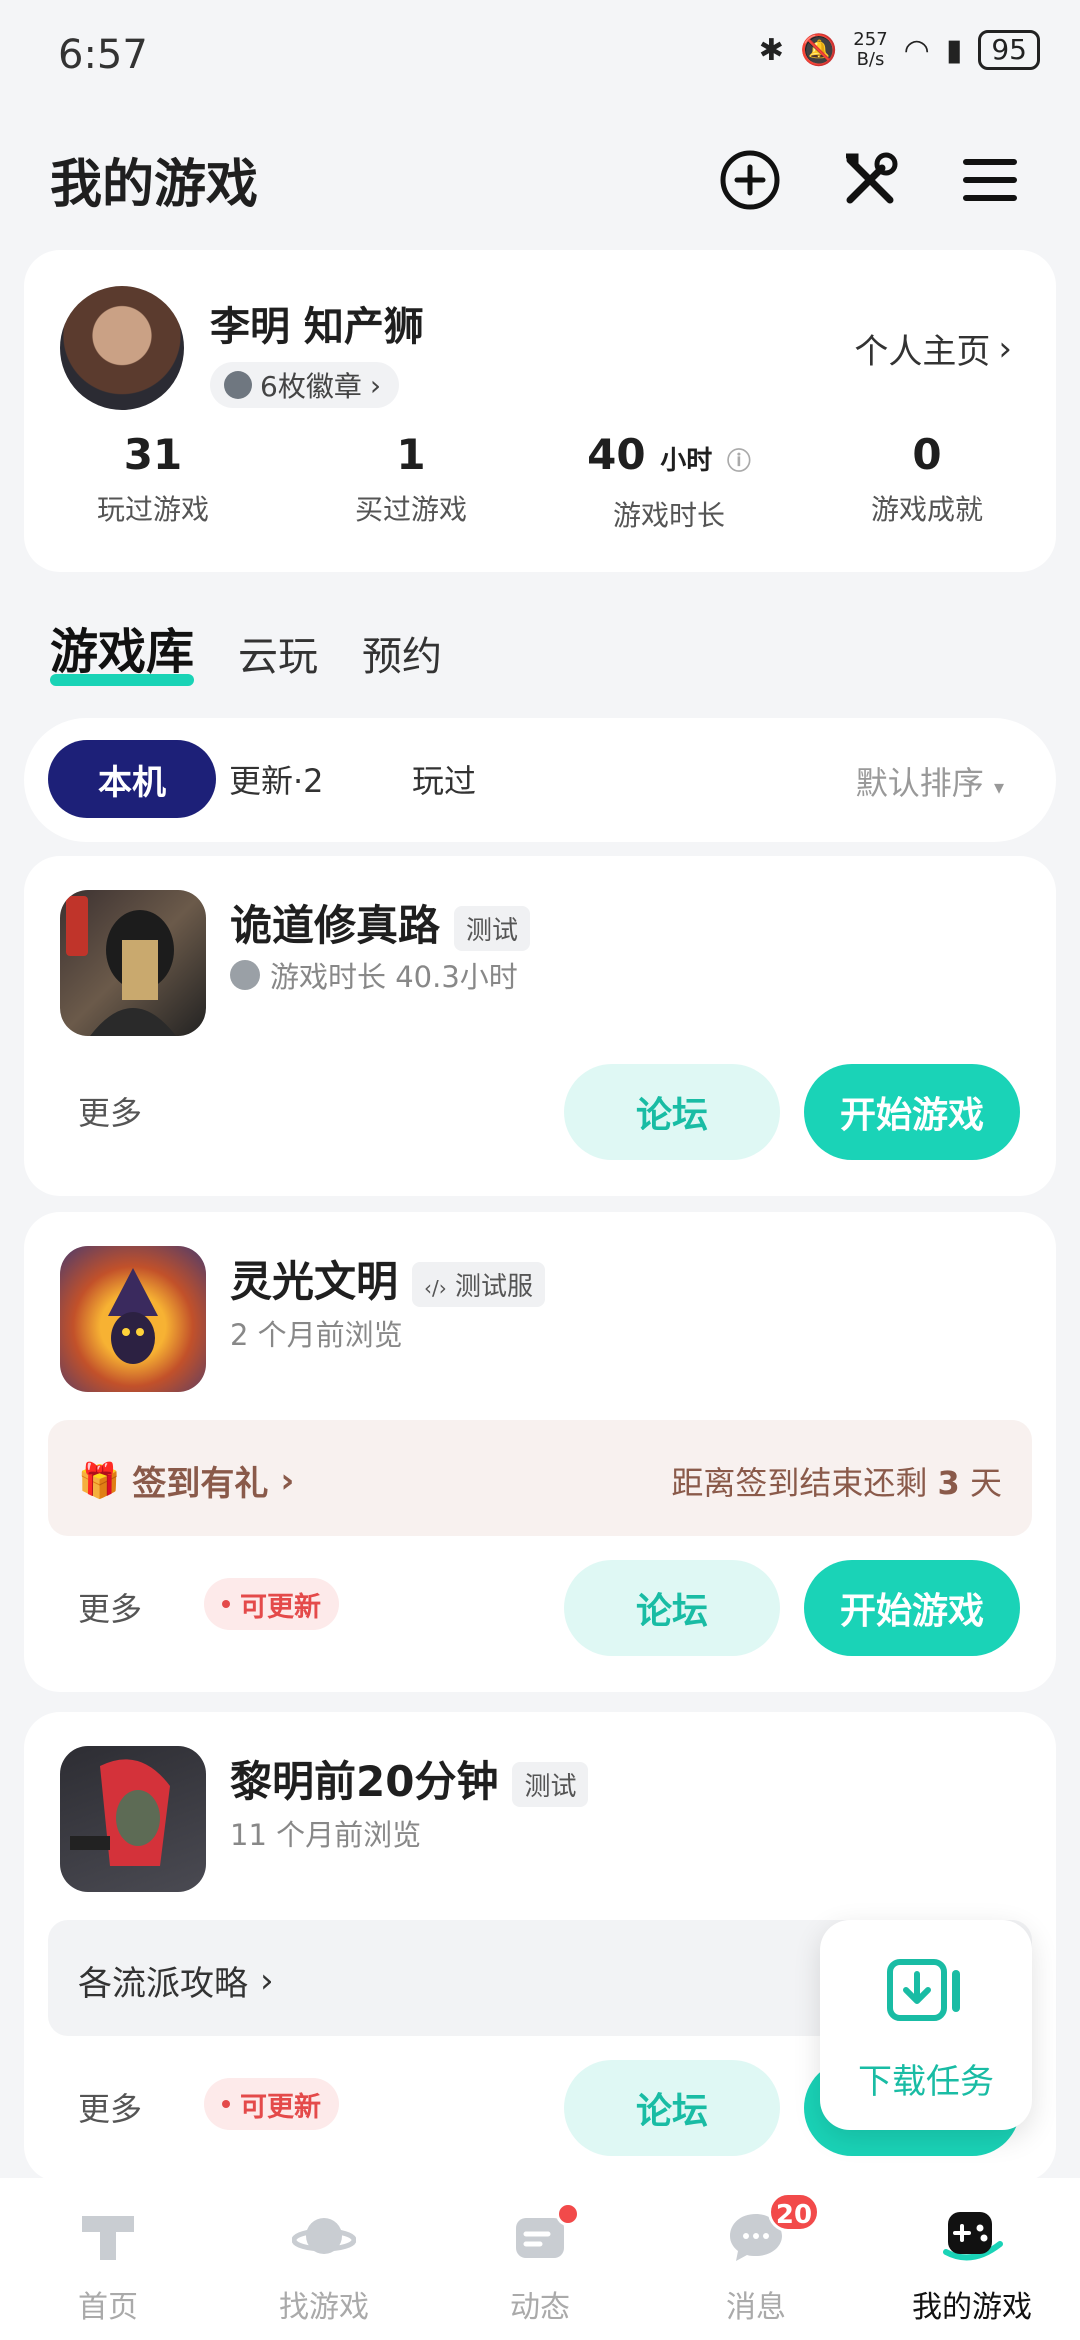 The image size is (1080, 2340). What do you see at coordinates (818, 50) in the screenshot?
I see `mute-bell-icon: 🔕` at bounding box center [818, 50].